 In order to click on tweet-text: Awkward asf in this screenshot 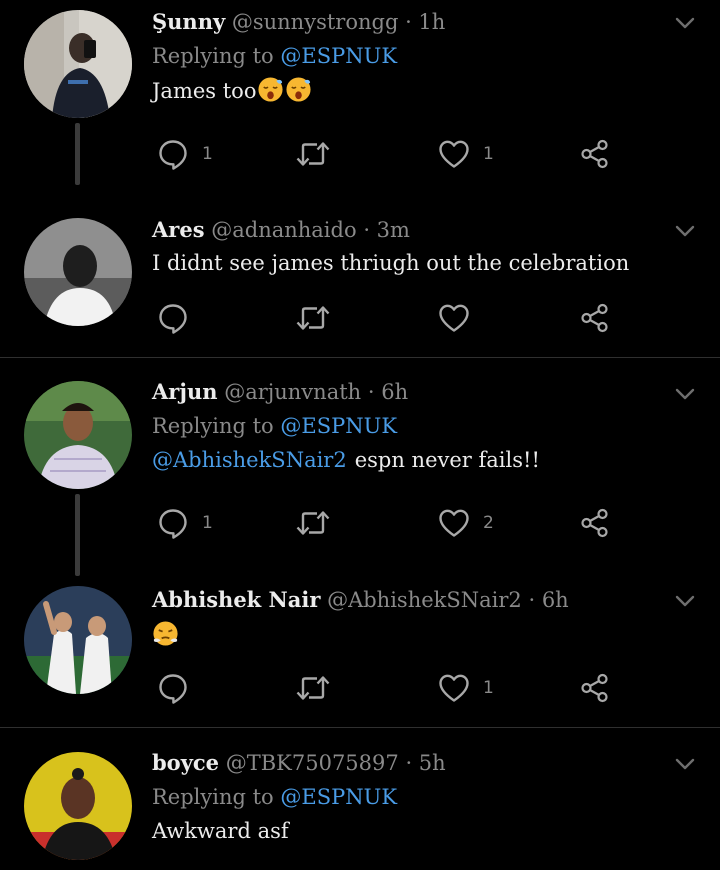, I will do `click(220, 831)`.